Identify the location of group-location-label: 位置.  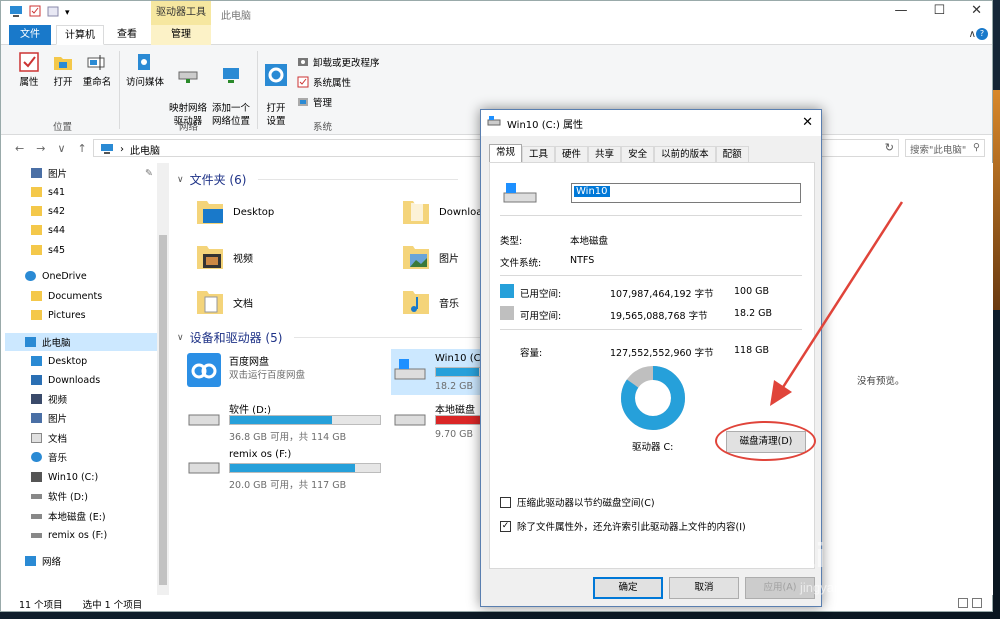
(63, 127).